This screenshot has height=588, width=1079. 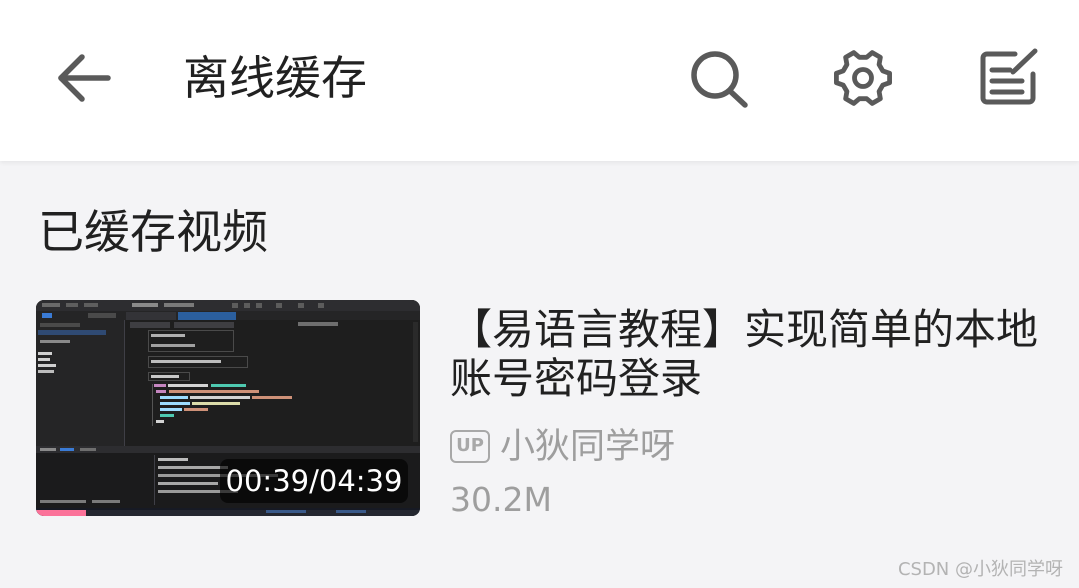 I want to click on gear-icon, so click(x=863, y=78).